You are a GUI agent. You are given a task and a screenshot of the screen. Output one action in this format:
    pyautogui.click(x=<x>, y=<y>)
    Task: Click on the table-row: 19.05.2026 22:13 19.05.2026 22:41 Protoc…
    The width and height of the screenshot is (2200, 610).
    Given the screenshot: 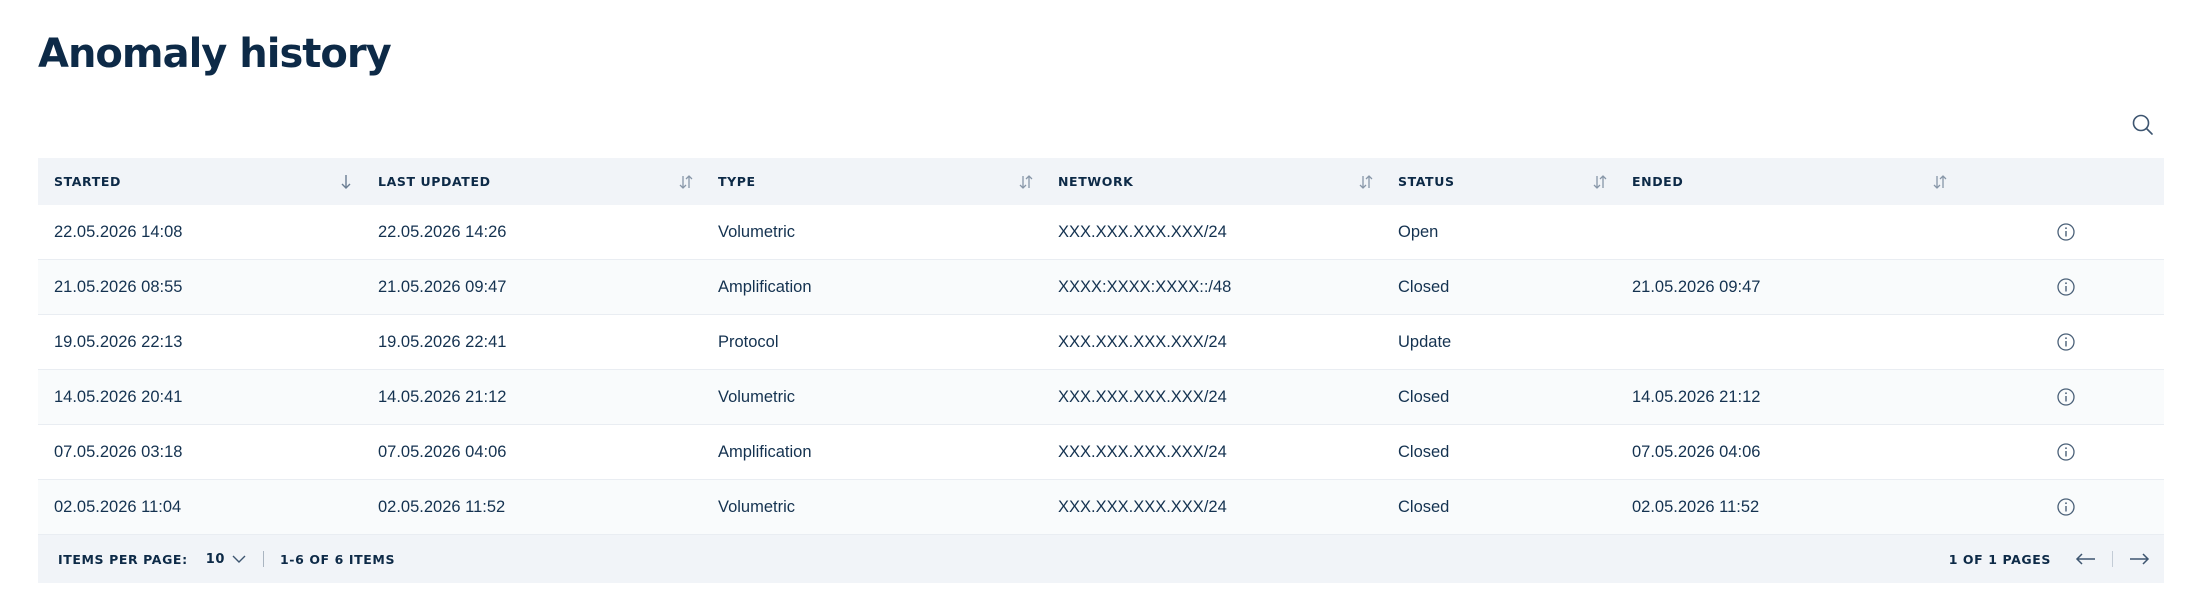 What is the action you would take?
    pyautogui.click(x=1101, y=342)
    